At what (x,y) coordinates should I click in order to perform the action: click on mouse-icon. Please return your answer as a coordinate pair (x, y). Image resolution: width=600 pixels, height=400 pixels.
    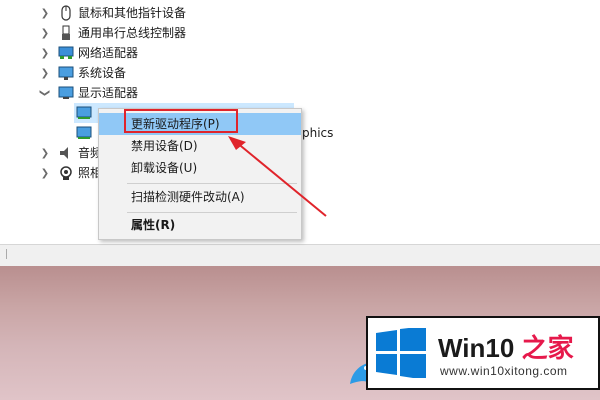
    Looking at the image, I should click on (66, 13).